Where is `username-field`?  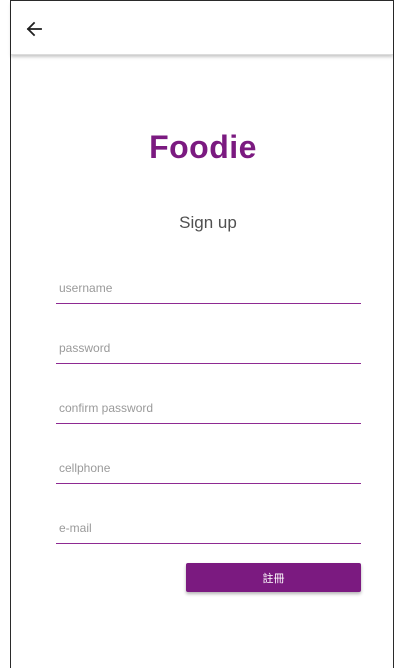 username-field is located at coordinates (208, 289).